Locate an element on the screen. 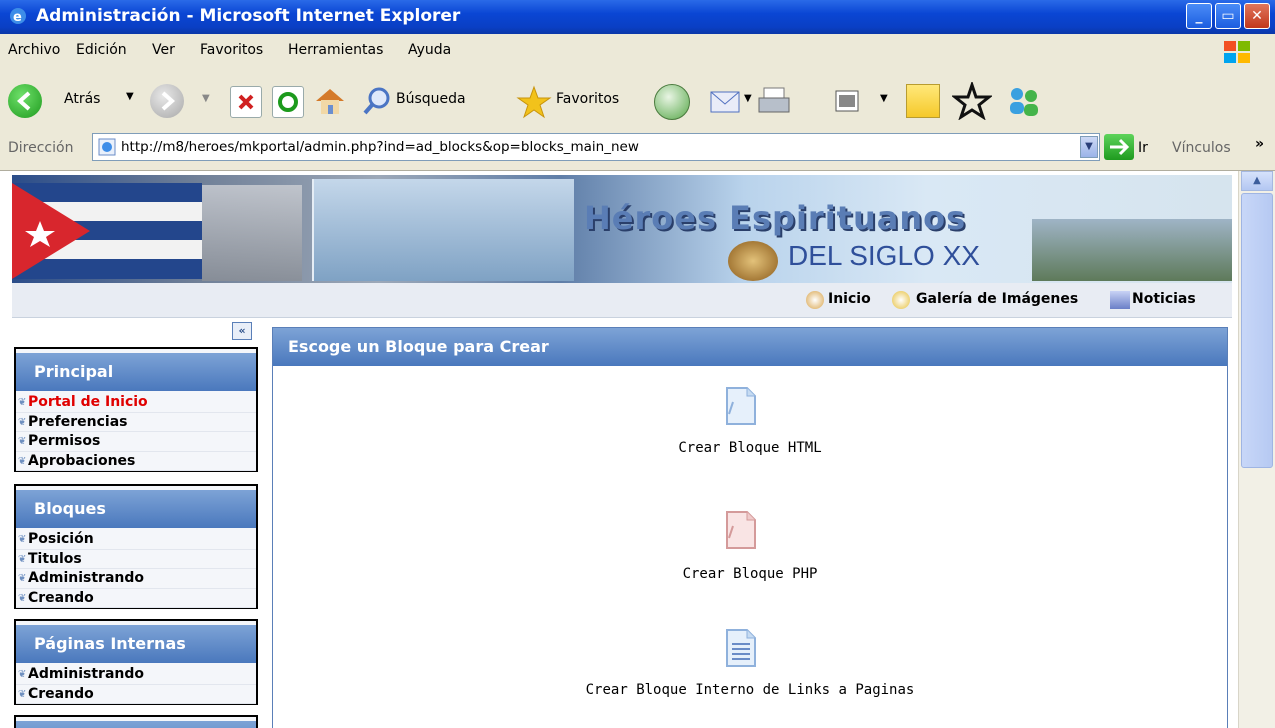 This screenshot has width=1275, height=728. coat-of-arms-image is located at coordinates (753, 261).